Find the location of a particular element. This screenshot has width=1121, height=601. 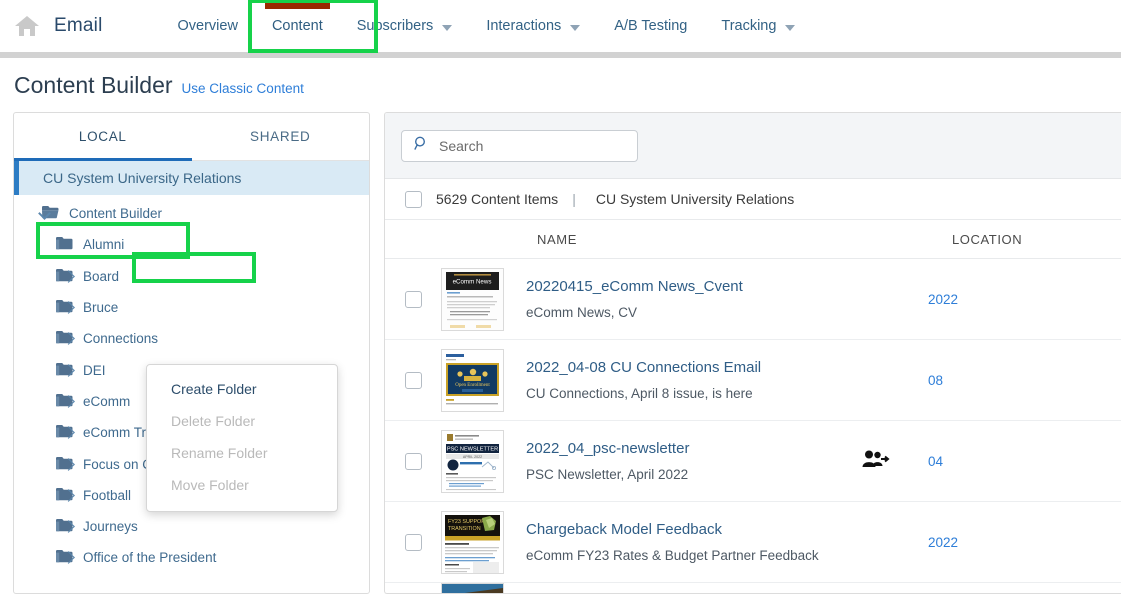

content-items-count: 5629 Content Items is located at coordinates (497, 199).